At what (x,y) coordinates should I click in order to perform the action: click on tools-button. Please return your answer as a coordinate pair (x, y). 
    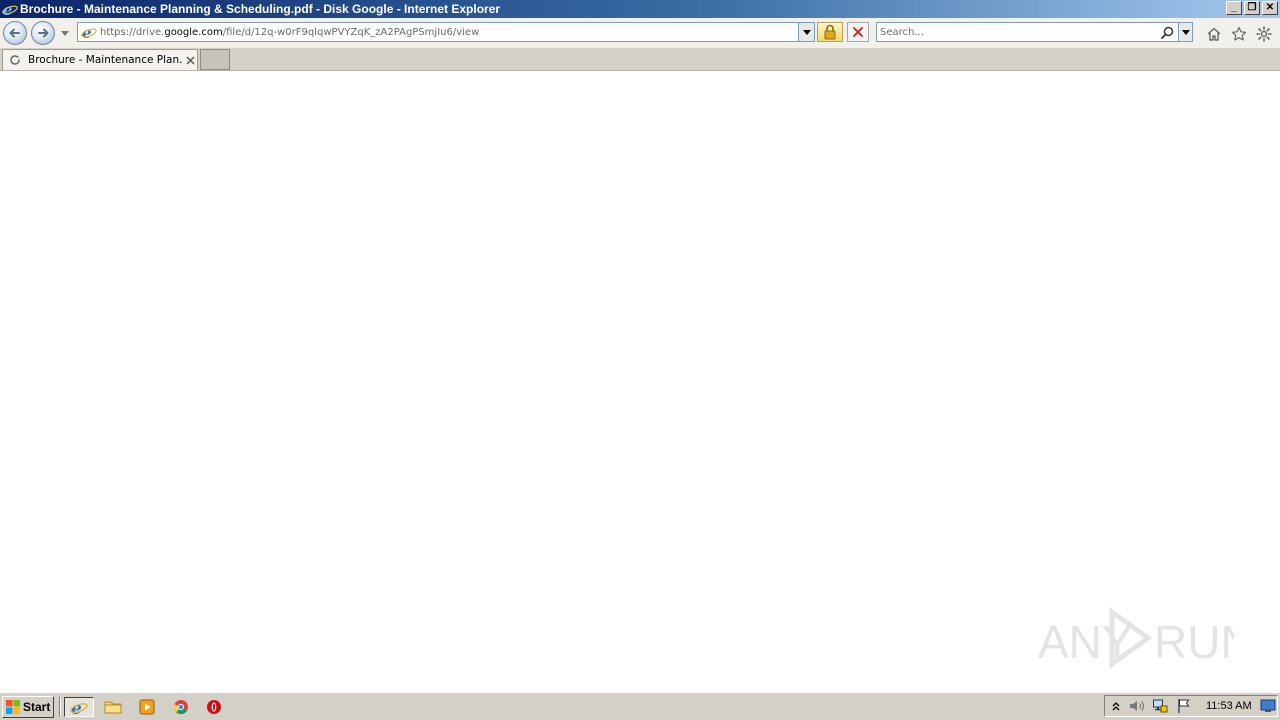
    Looking at the image, I should click on (1264, 34).